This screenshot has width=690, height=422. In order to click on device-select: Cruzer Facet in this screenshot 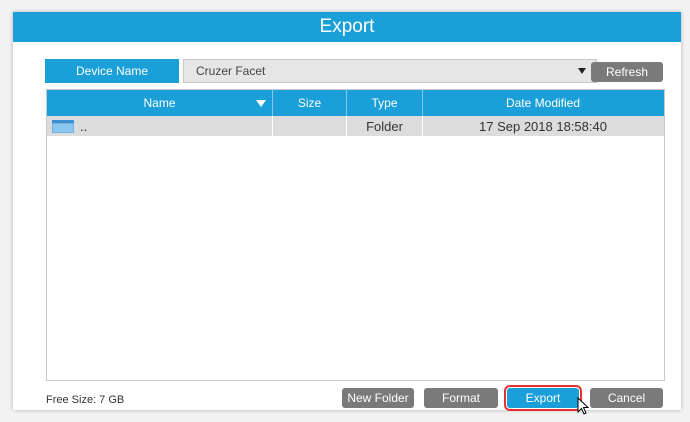, I will do `click(390, 71)`.